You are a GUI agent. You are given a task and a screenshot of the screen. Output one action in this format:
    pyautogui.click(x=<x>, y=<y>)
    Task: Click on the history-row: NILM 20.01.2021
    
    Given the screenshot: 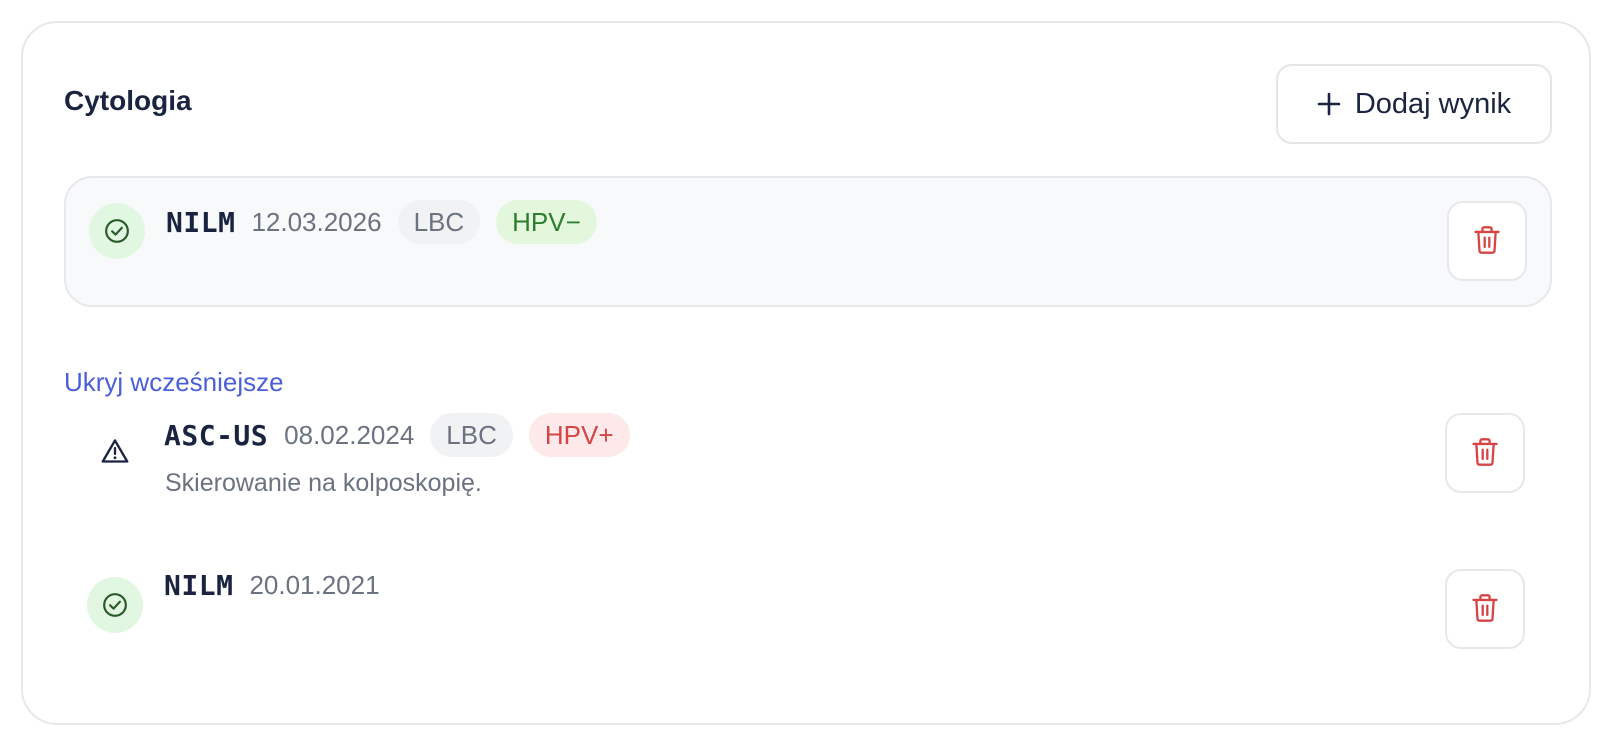 What is the action you would take?
    pyautogui.click(x=808, y=614)
    